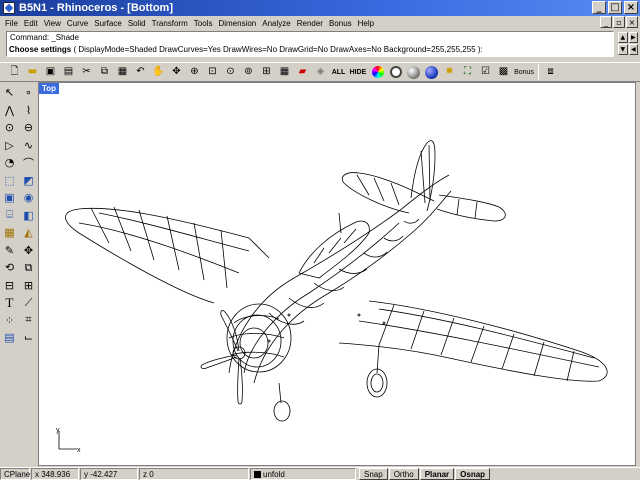 The image size is (640, 480). What do you see at coordinates (284, 72) in the screenshot?
I see `grid-icon: ▦` at bounding box center [284, 72].